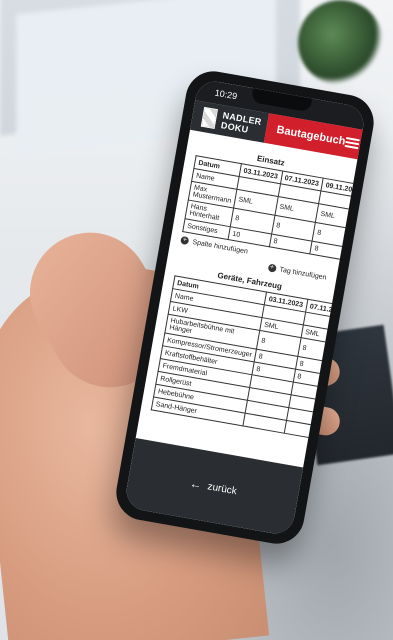 Image resolution: width=393 pixels, height=640 pixels. I want to click on hamburger-menu-icon, so click(352, 142).